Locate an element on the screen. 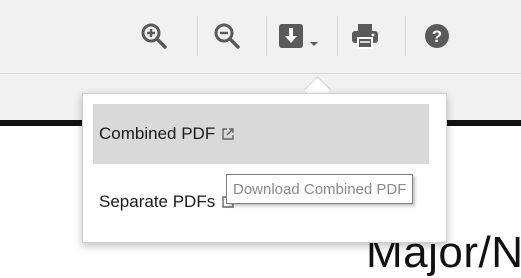 The image size is (521, 278). download-dropdown-button is located at coordinates (300, 36).